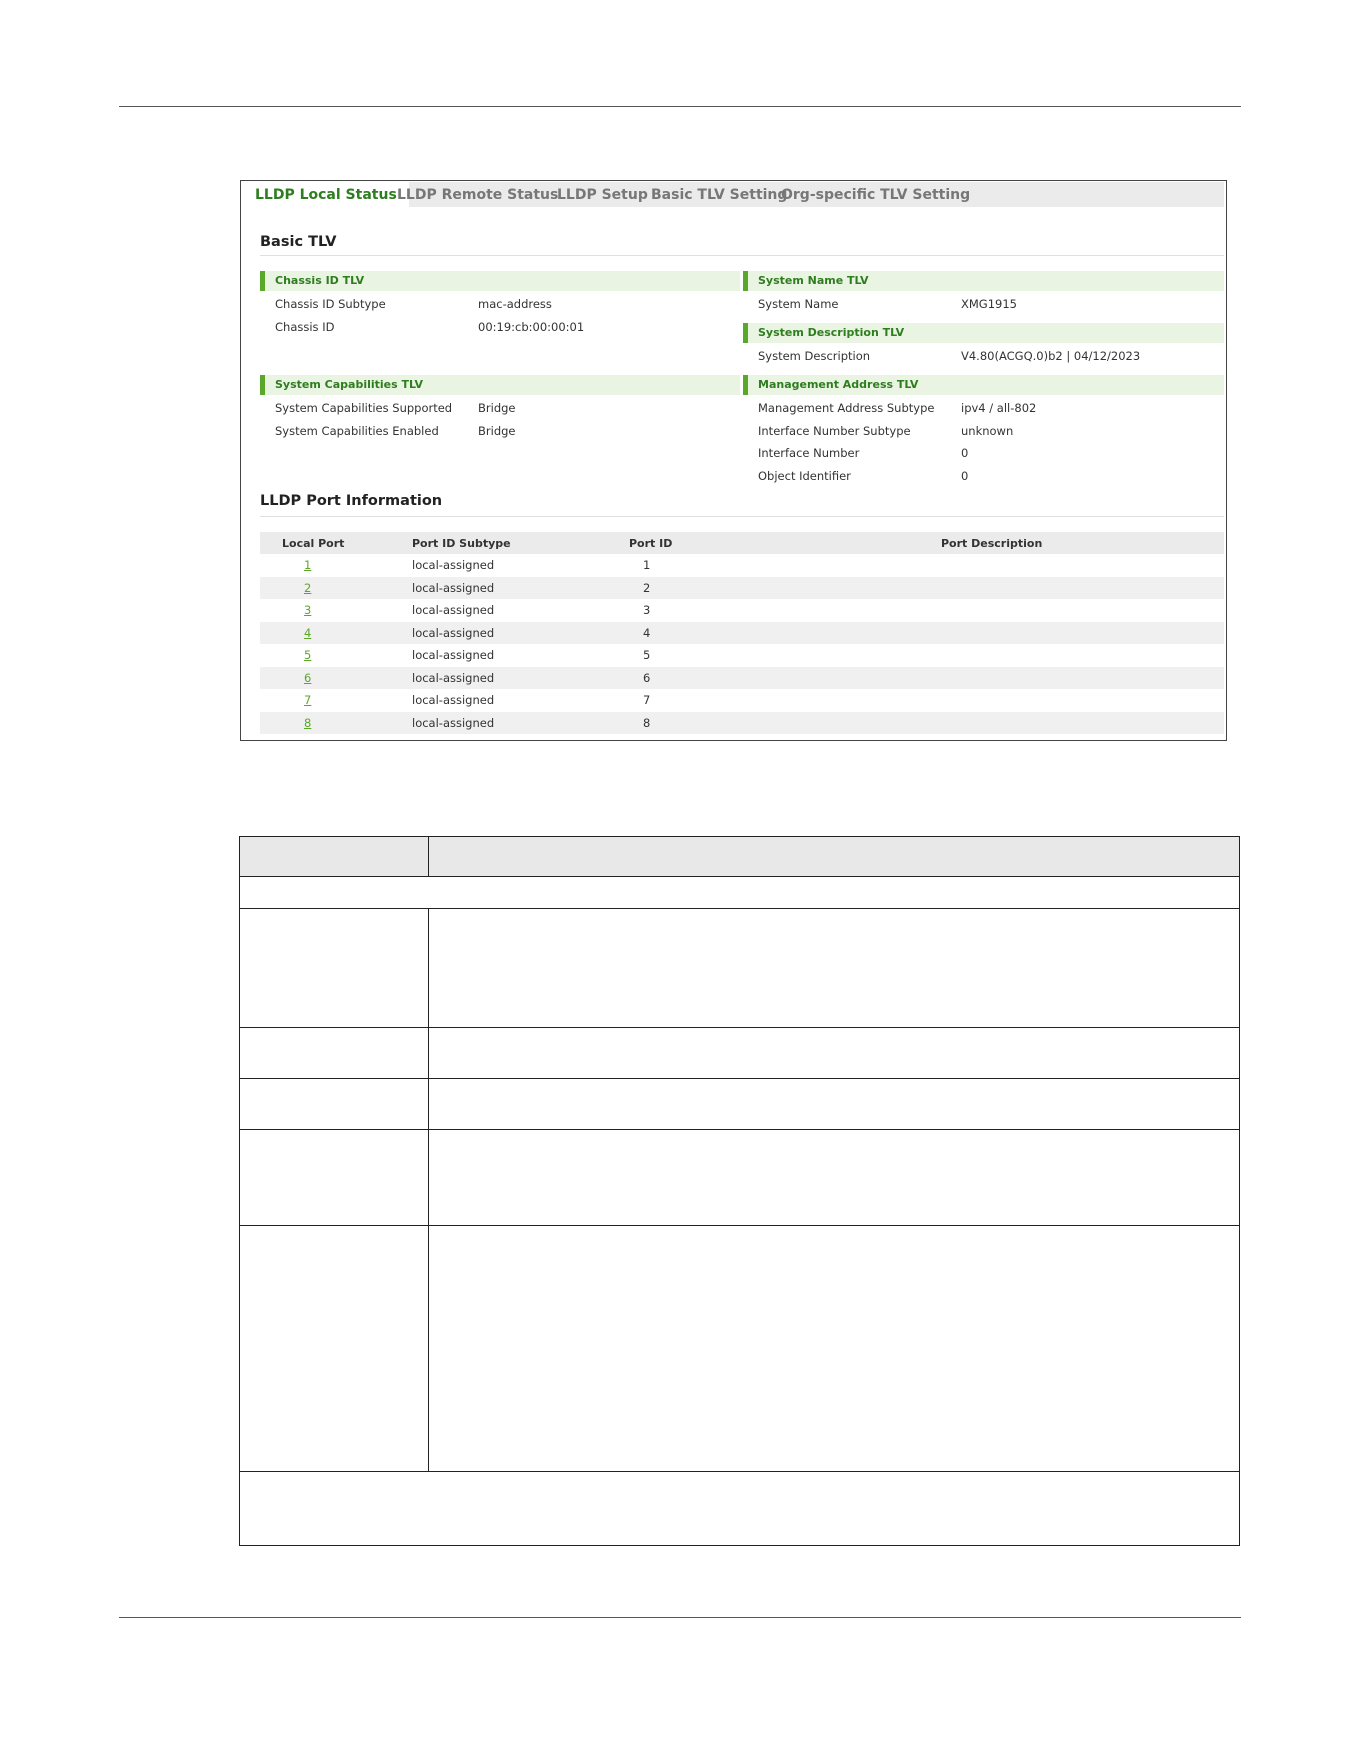  Describe the element at coordinates (307, 565) in the screenshot. I see `local-port-link: 1` at that location.